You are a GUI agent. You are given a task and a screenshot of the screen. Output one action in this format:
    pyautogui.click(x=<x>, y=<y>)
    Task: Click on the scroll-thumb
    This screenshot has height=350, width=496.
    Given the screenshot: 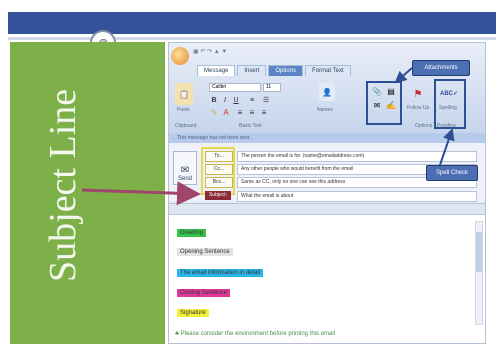 What is the action you would take?
    pyautogui.click(x=479, y=252)
    